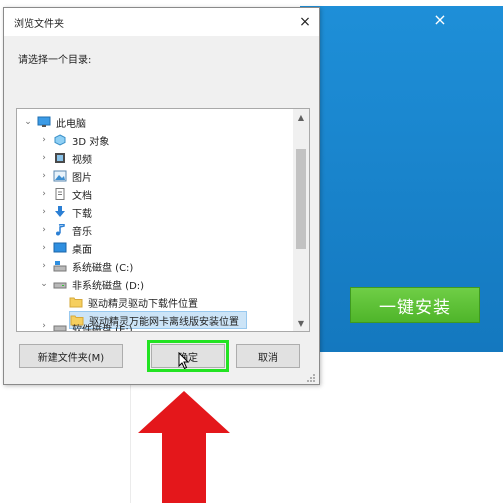  I want to click on tree-item-3d-objects: › 3D 对象, so click(74, 140).